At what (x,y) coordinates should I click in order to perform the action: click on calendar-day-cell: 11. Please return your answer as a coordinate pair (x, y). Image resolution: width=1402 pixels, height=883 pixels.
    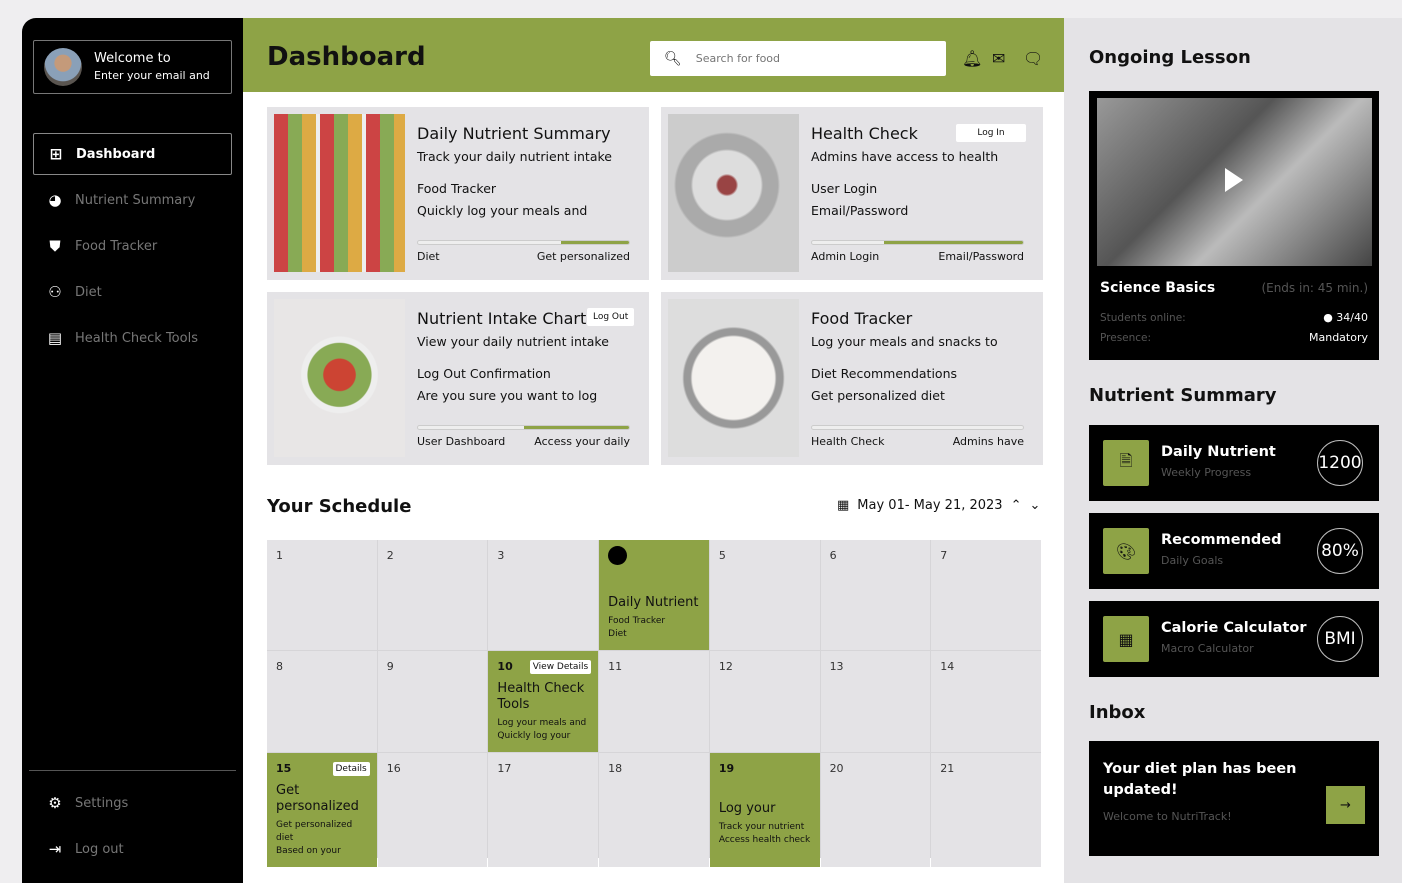
    Looking at the image, I should click on (654, 701).